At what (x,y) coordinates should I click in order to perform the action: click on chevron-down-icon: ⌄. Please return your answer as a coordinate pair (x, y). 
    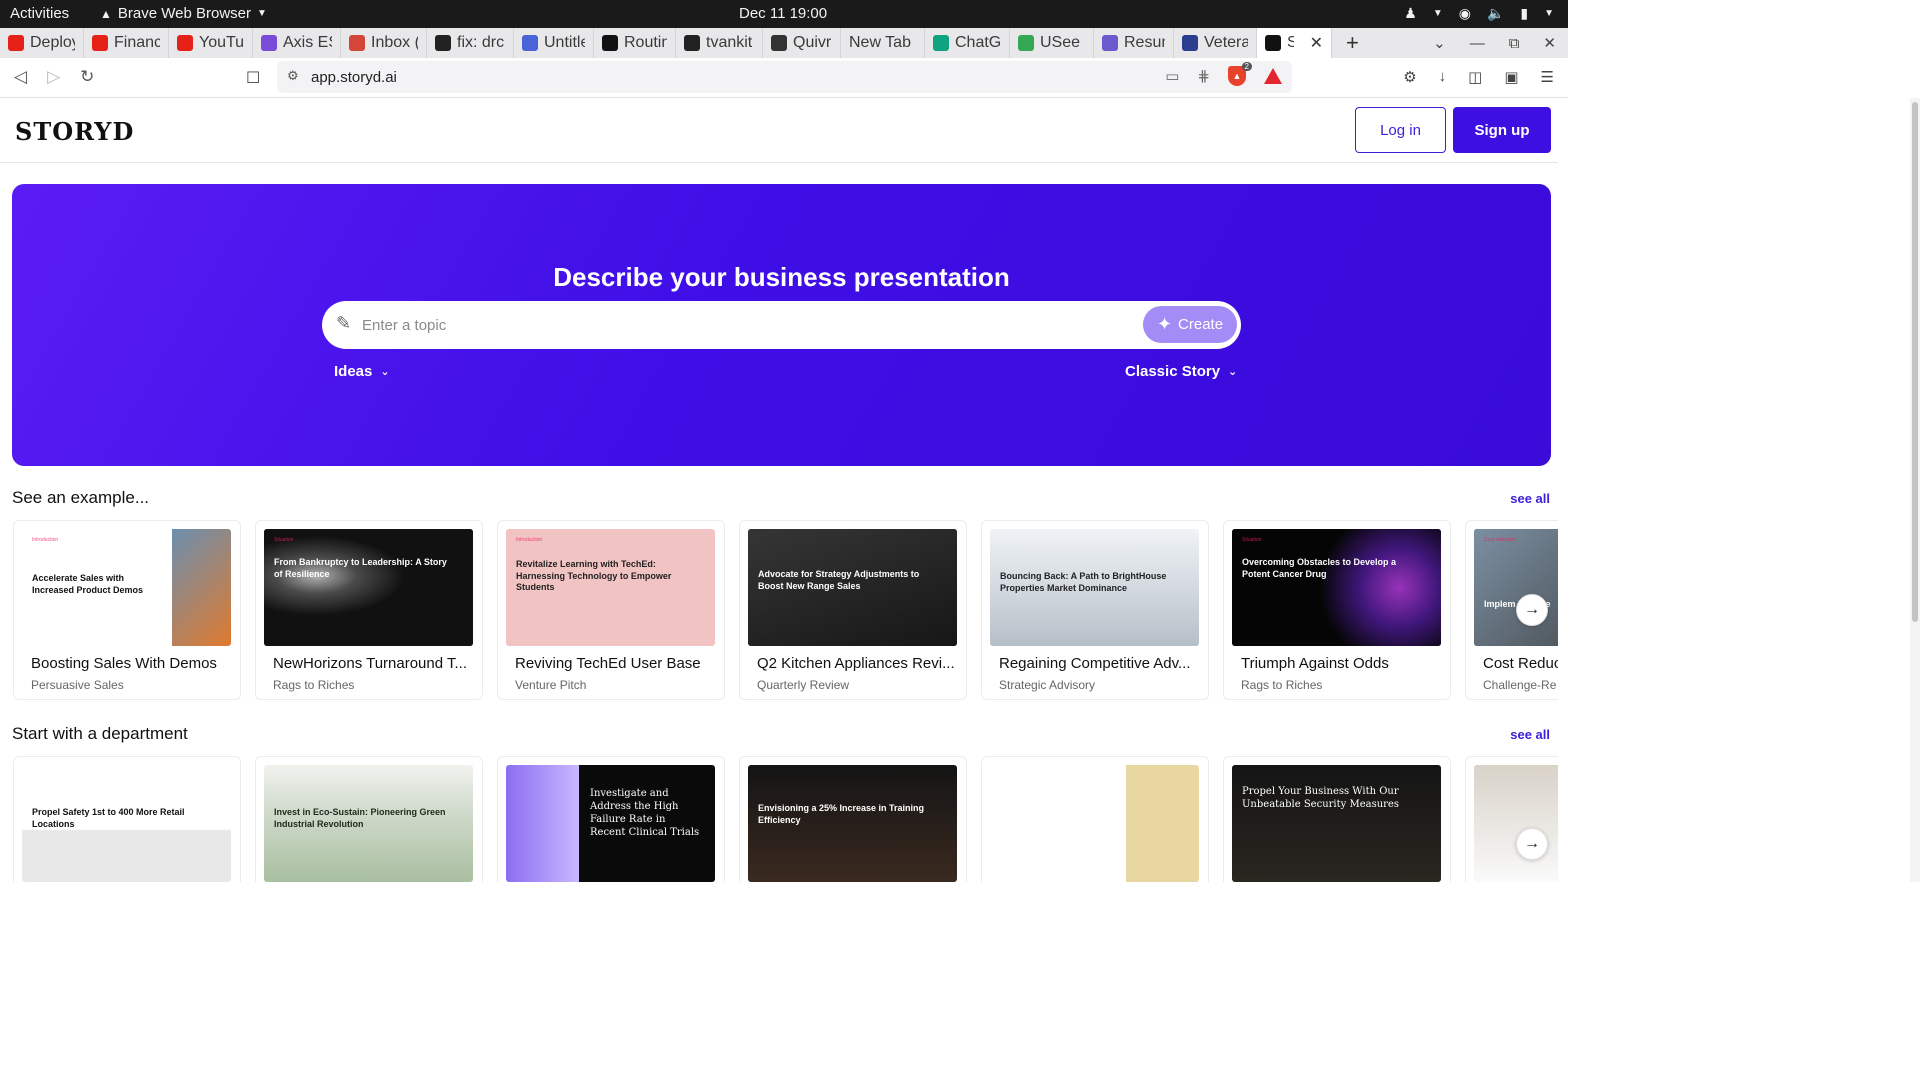
    Looking at the image, I should click on (385, 372).